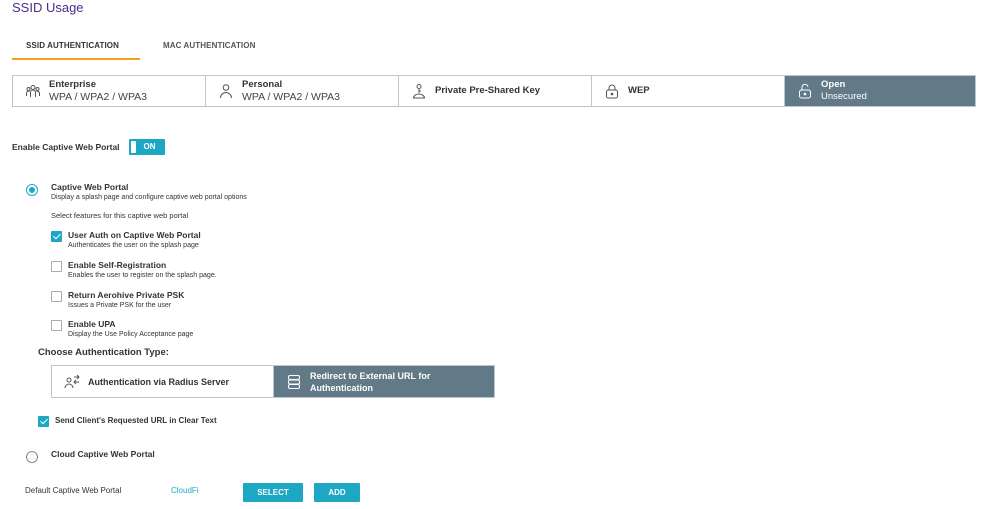 The height and width of the screenshot is (509, 999). Describe the element at coordinates (488, 90) in the screenshot. I see `auth-option-title: Private Pre-Shared Key` at that location.